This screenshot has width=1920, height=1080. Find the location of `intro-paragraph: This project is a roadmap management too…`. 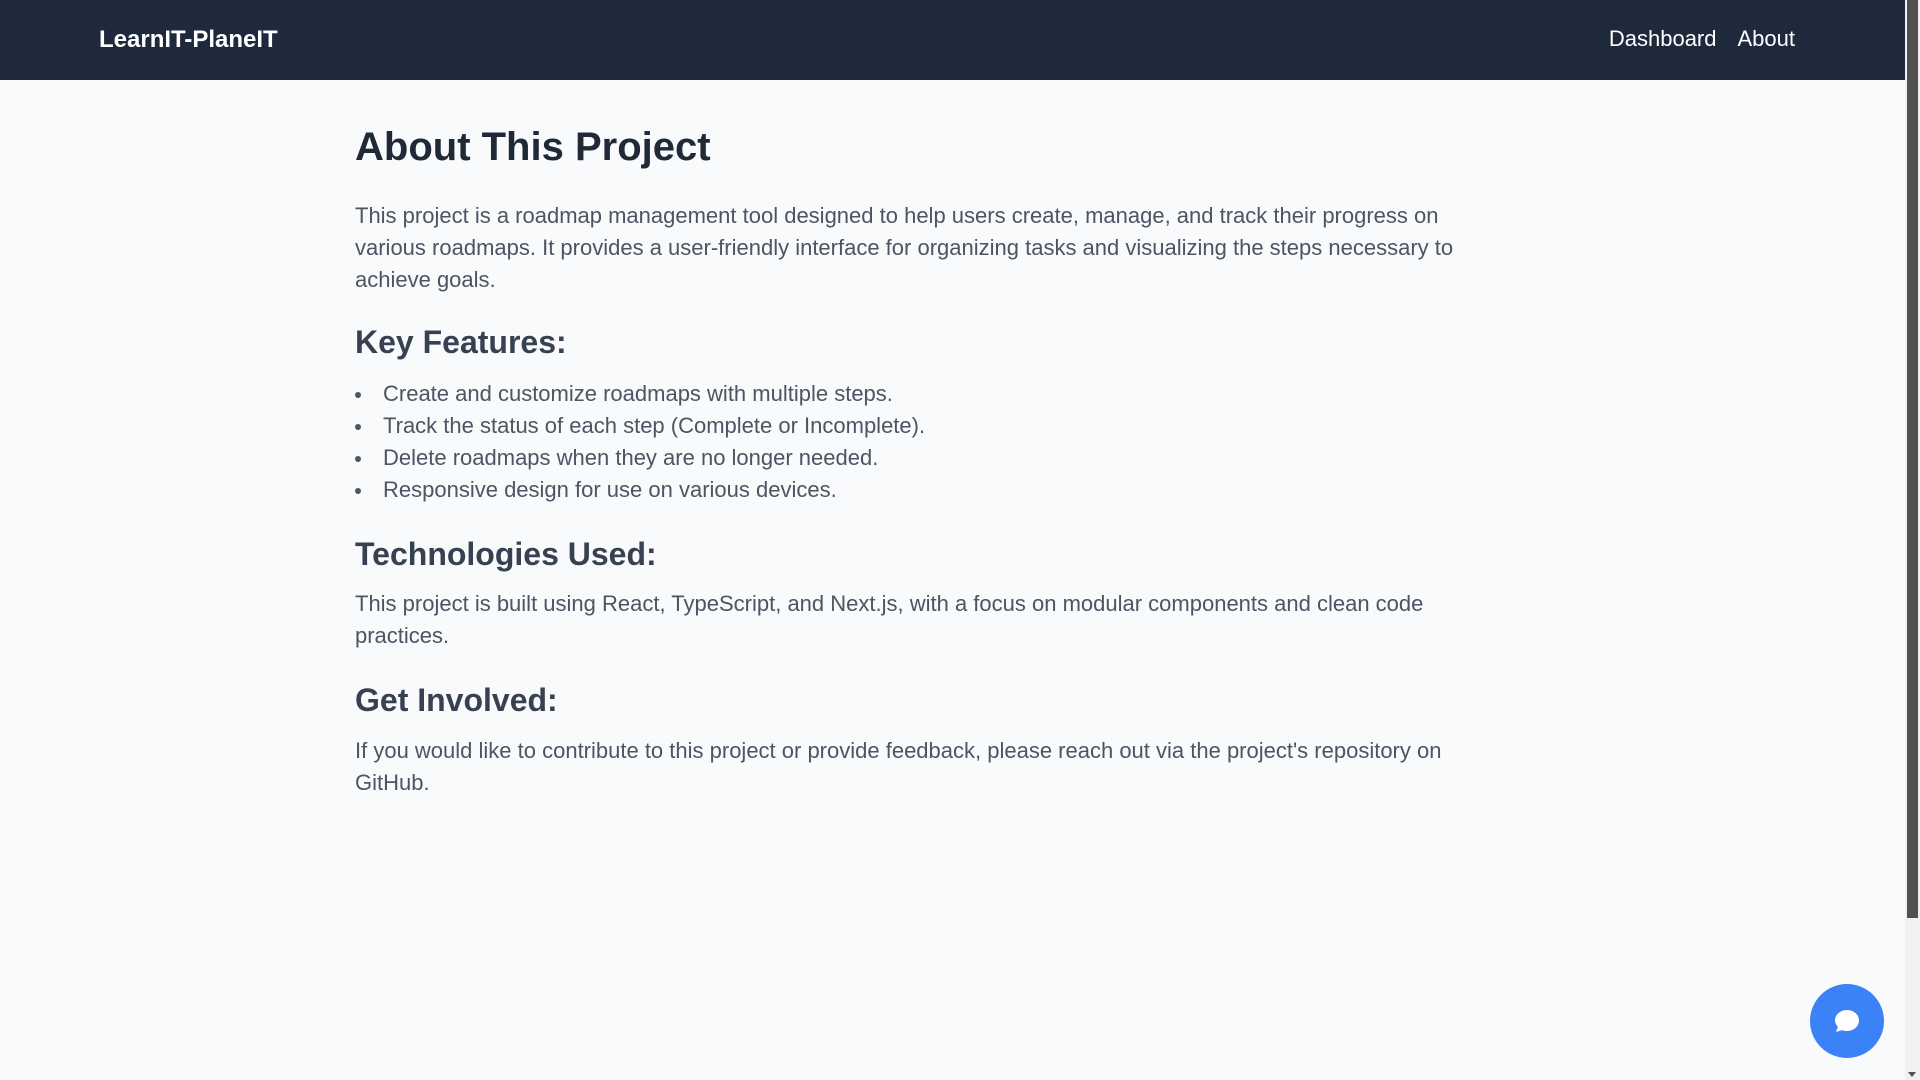

intro-paragraph: This project is a roadmap management too… is located at coordinates (904, 247).